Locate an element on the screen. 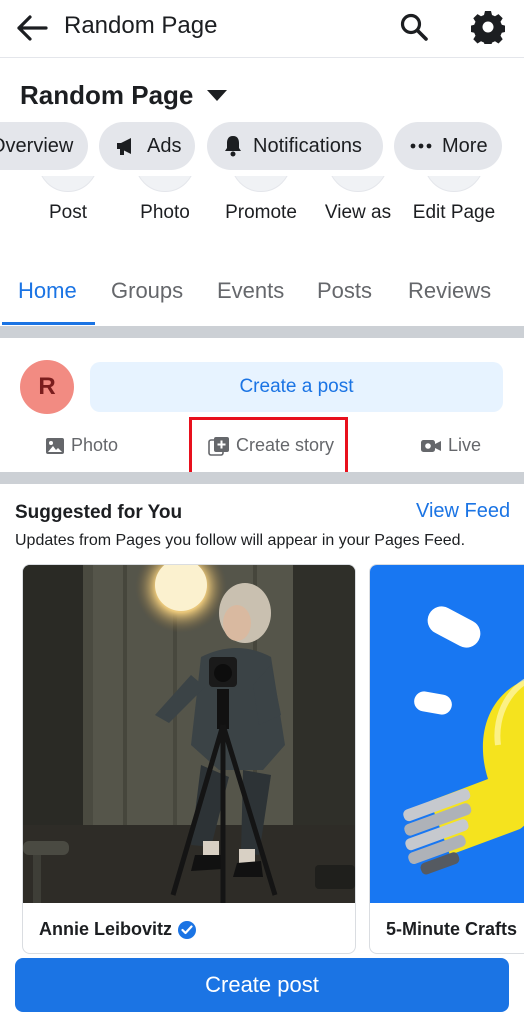 The width and height of the screenshot is (524, 1024). gear-icon is located at coordinates (488, 27).